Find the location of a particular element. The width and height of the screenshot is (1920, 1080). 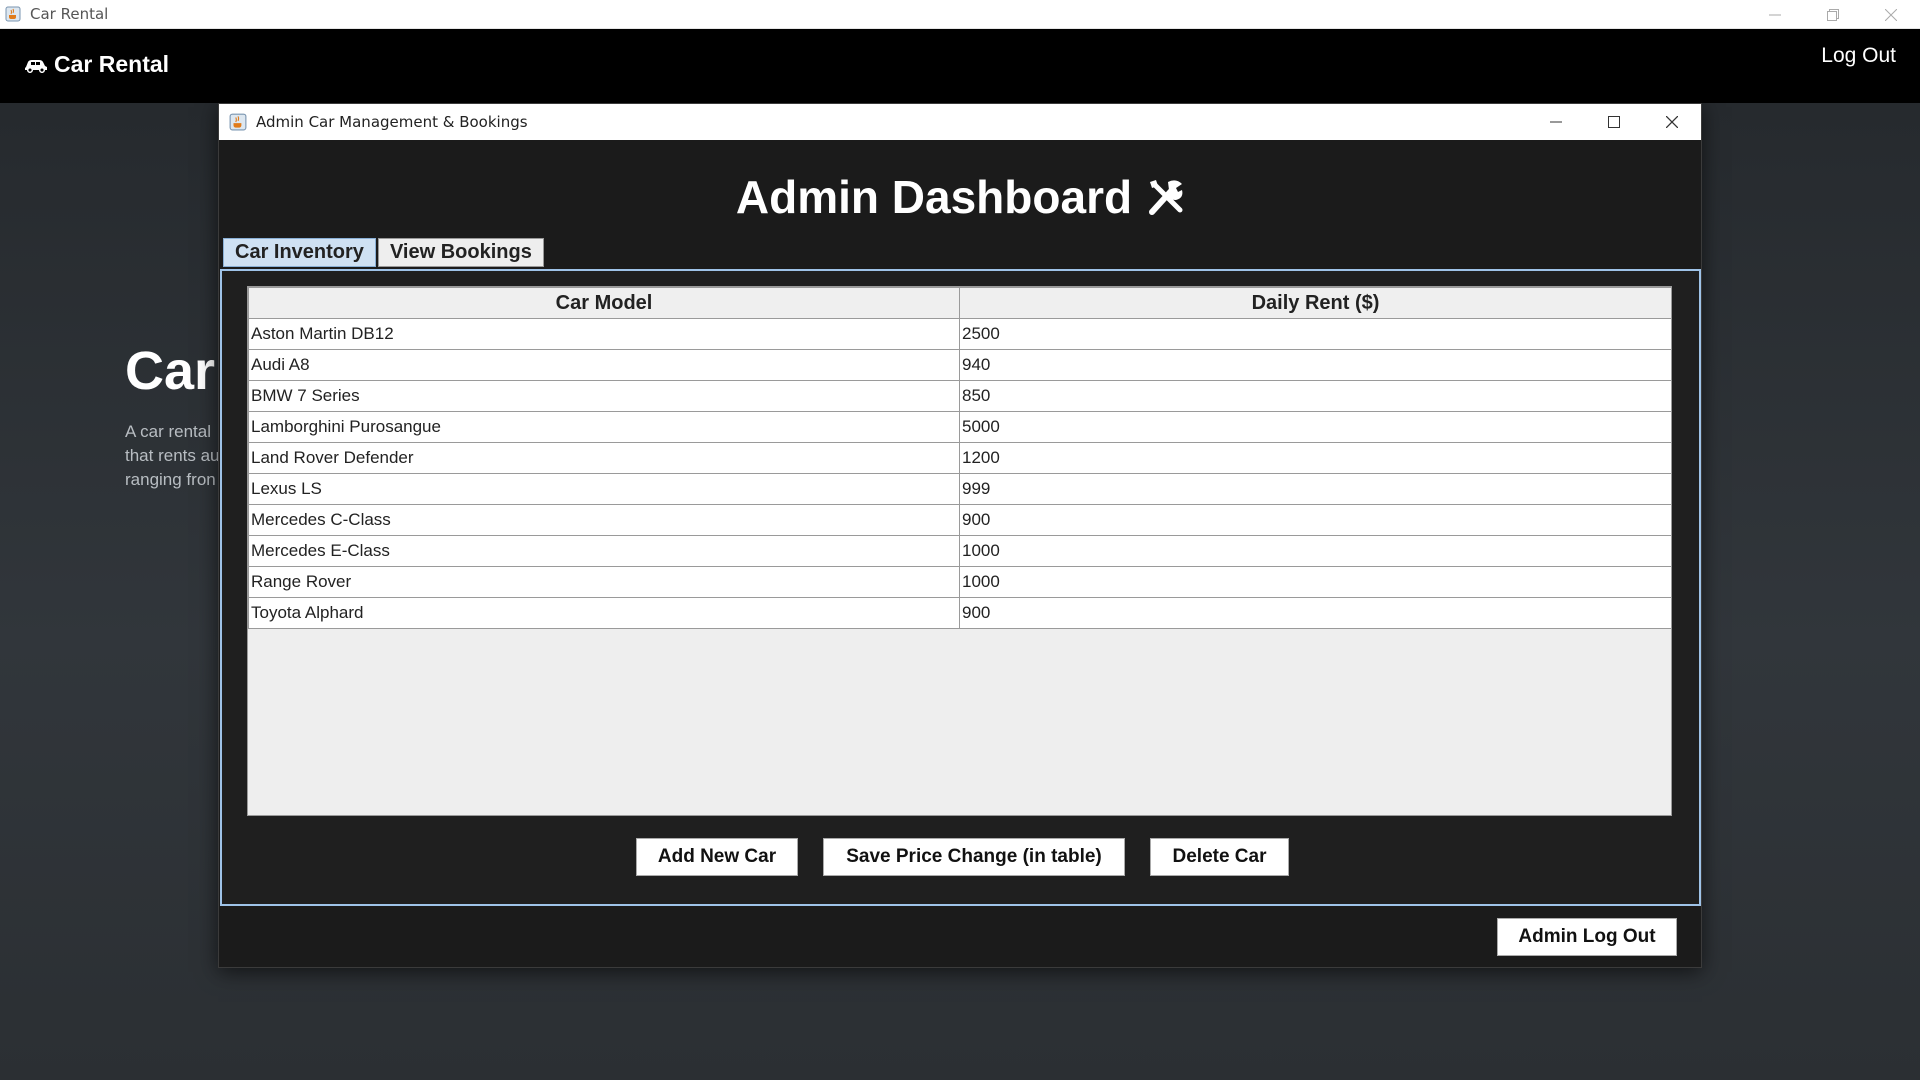

cell-daily-rent: 999 is located at coordinates (1315, 489).